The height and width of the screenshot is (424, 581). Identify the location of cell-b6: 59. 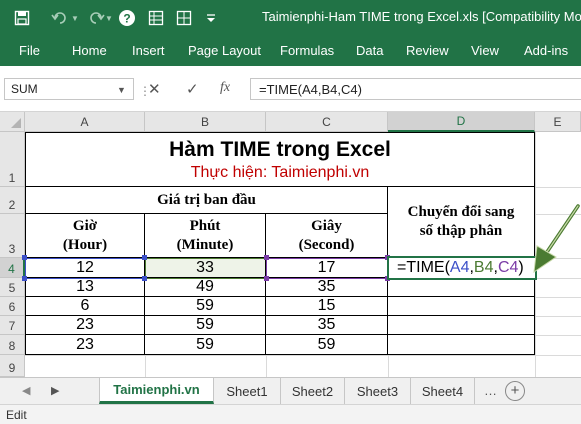
(205, 306).